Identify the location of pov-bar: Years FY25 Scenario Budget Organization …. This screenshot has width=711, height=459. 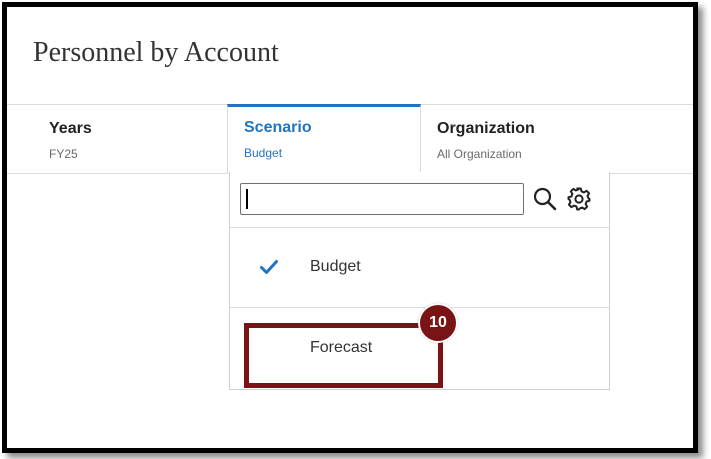
(350, 139).